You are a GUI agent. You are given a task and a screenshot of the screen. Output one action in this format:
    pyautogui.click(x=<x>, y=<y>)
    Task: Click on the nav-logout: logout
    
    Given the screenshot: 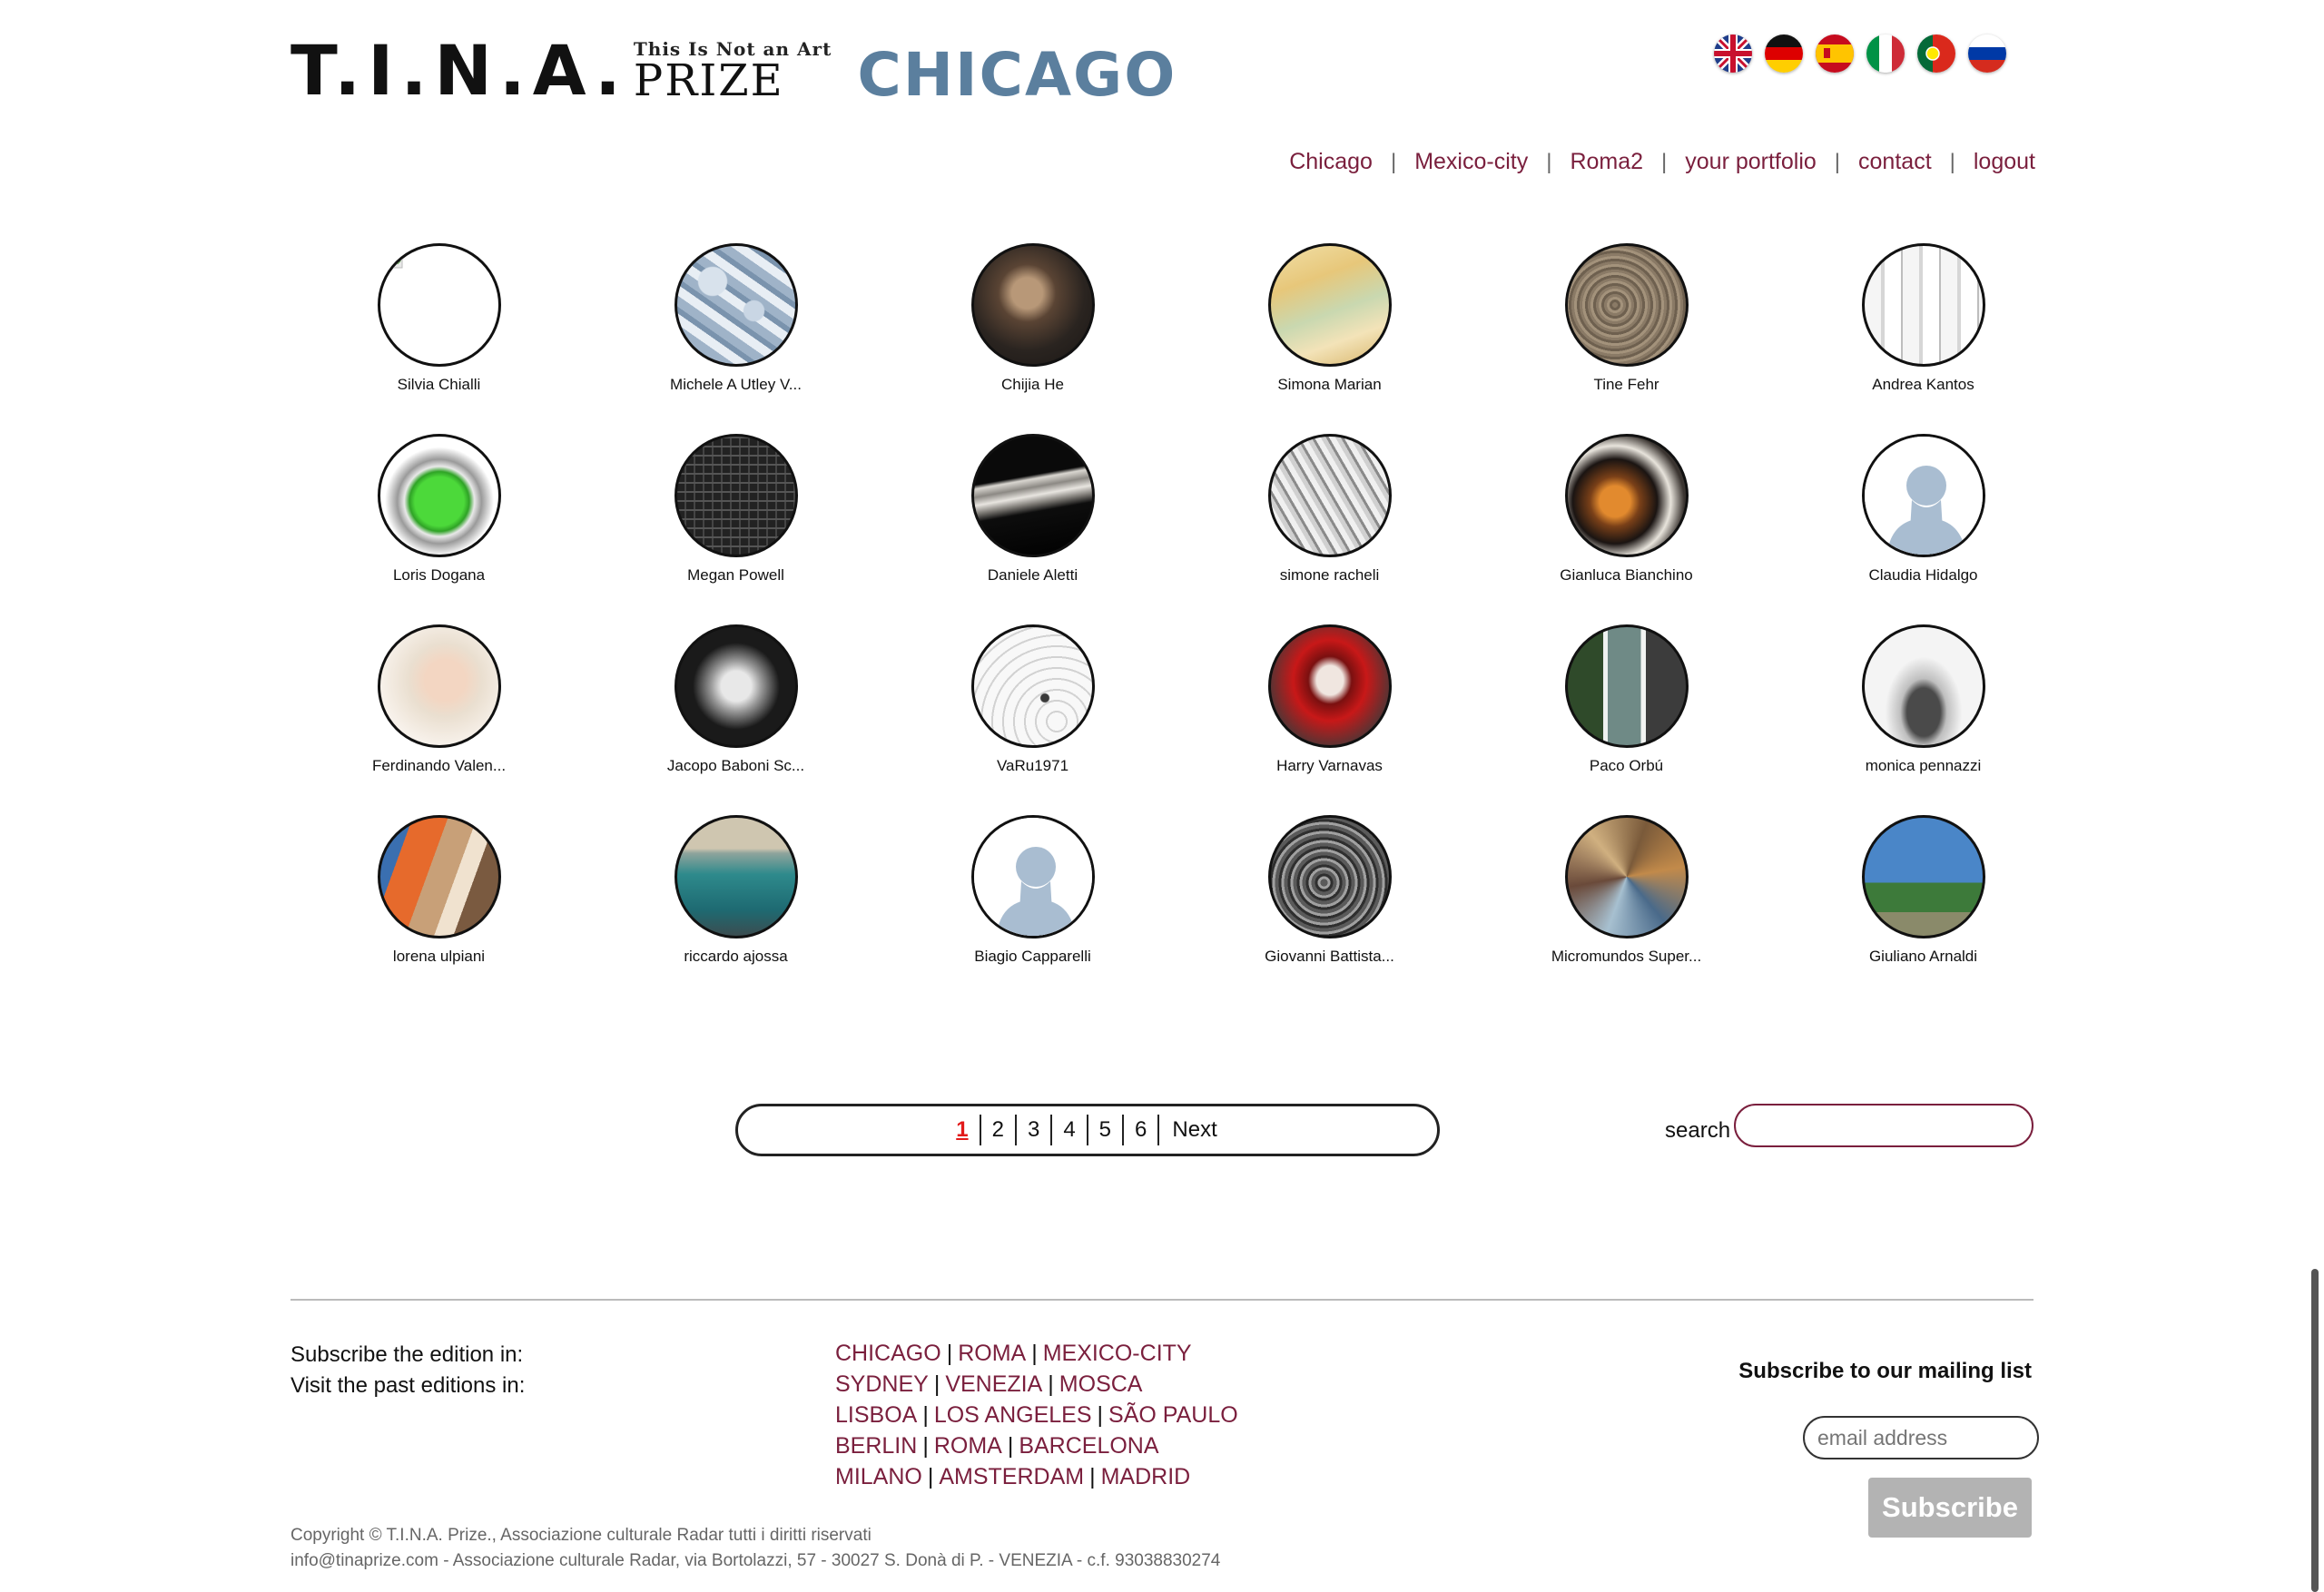 What is the action you would take?
    pyautogui.click(x=2004, y=162)
    